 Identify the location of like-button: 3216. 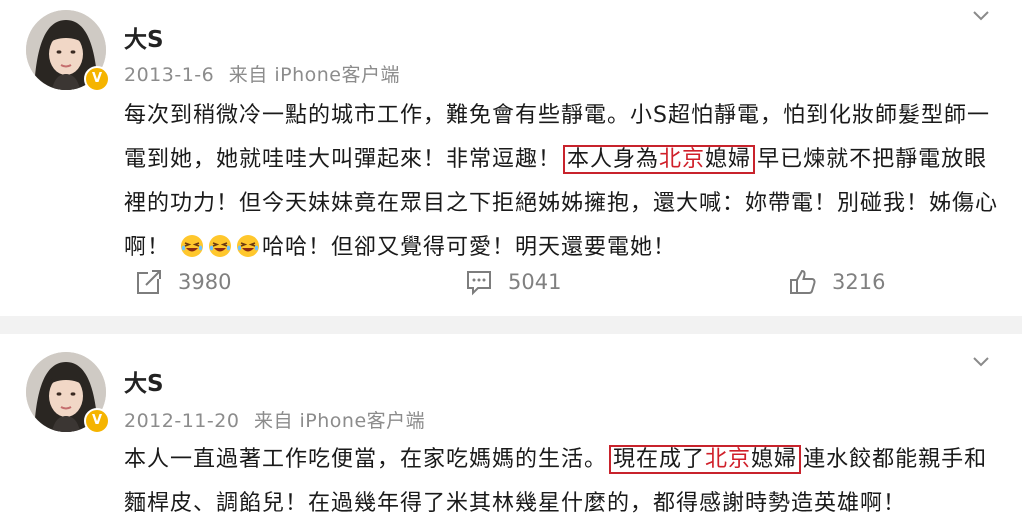
(836, 282).